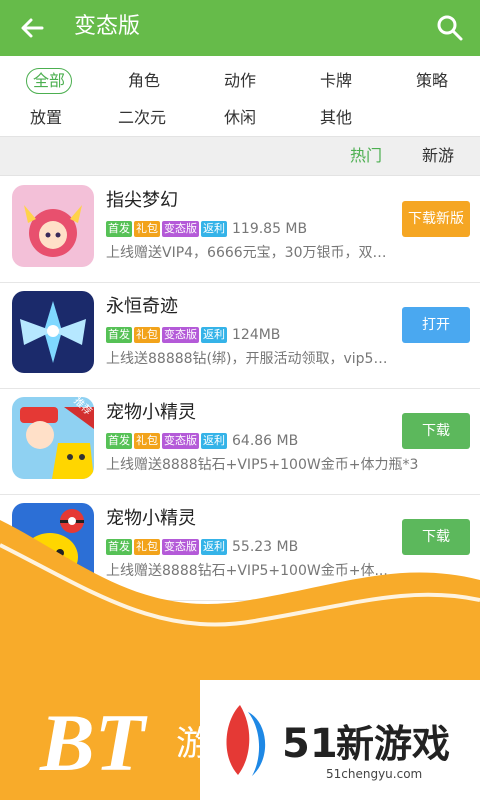 The image size is (480, 800). What do you see at coordinates (336, 83) in the screenshot?
I see `category-card: 卡牌` at bounding box center [336, 83].